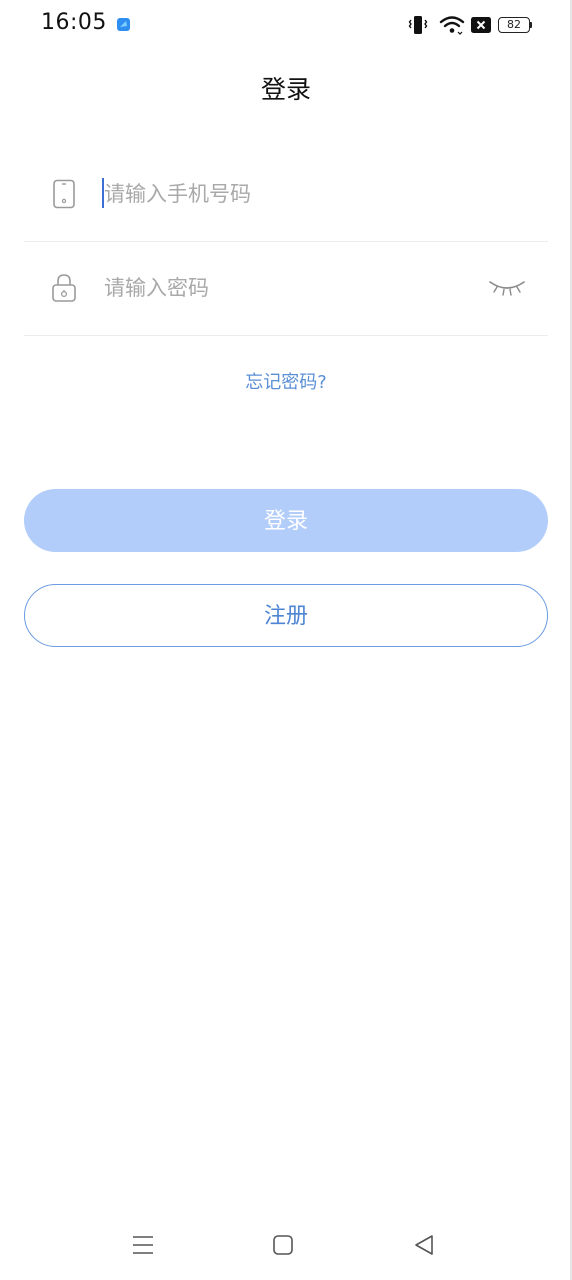 The width and height of the screenshot is (572, 1280). What do you see at coordinates (418, 25) in the screenshot?
I see `vibrate-icon` at bounding box center [418, 25].